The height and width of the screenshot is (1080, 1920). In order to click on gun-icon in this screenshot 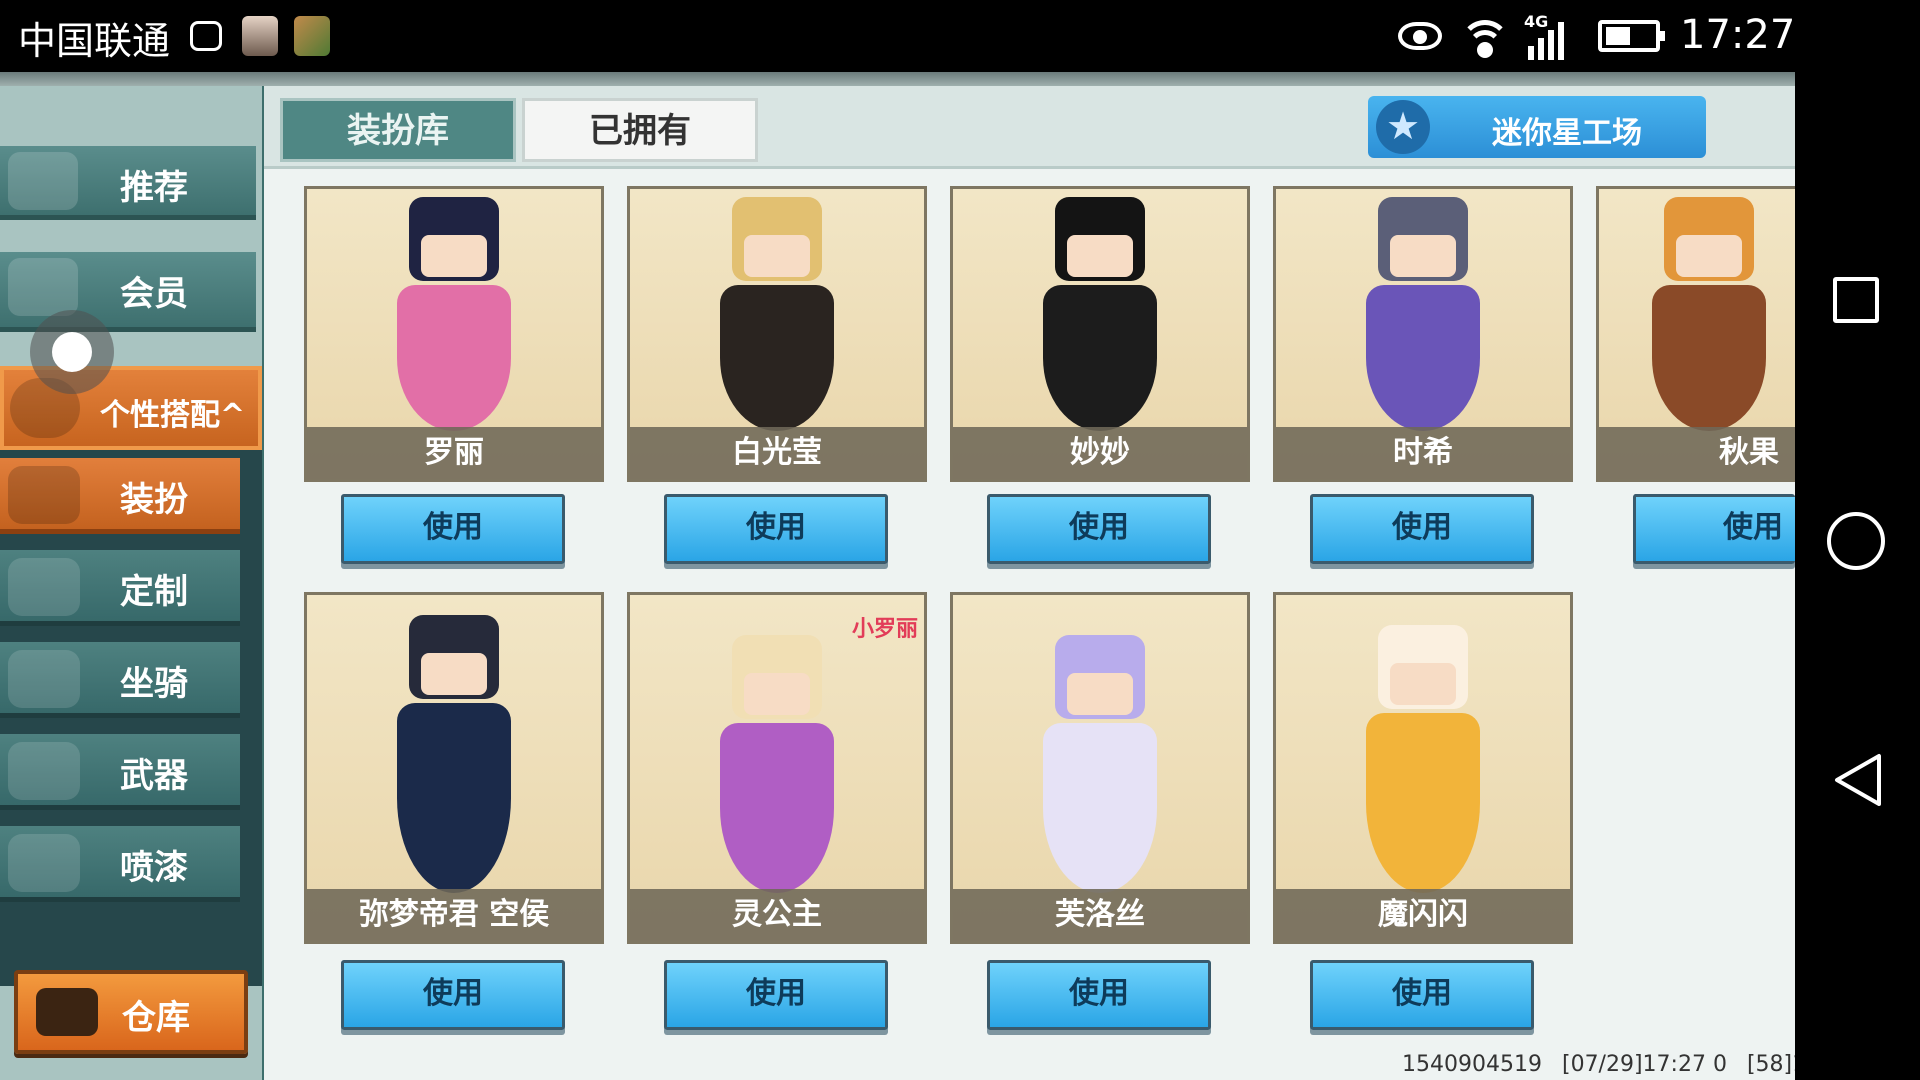, I will do `click(44, 771)`.